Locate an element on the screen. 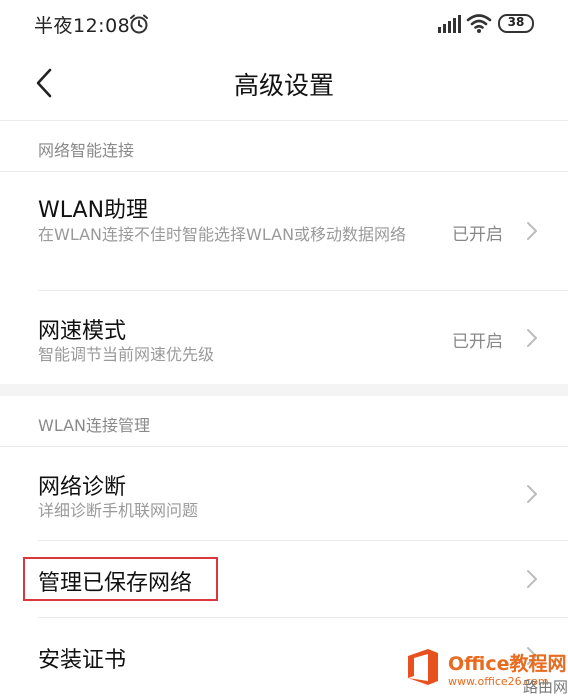 Image resolution: width=568 pixels, height=697 pixels. row-title: WLAN助理 is located at coordinates (93, 210).